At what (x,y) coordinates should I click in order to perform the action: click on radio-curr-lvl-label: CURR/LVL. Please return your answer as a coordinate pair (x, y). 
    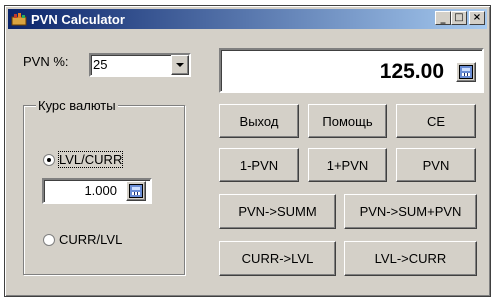
    Looking at the image, I should click on (91, 239).